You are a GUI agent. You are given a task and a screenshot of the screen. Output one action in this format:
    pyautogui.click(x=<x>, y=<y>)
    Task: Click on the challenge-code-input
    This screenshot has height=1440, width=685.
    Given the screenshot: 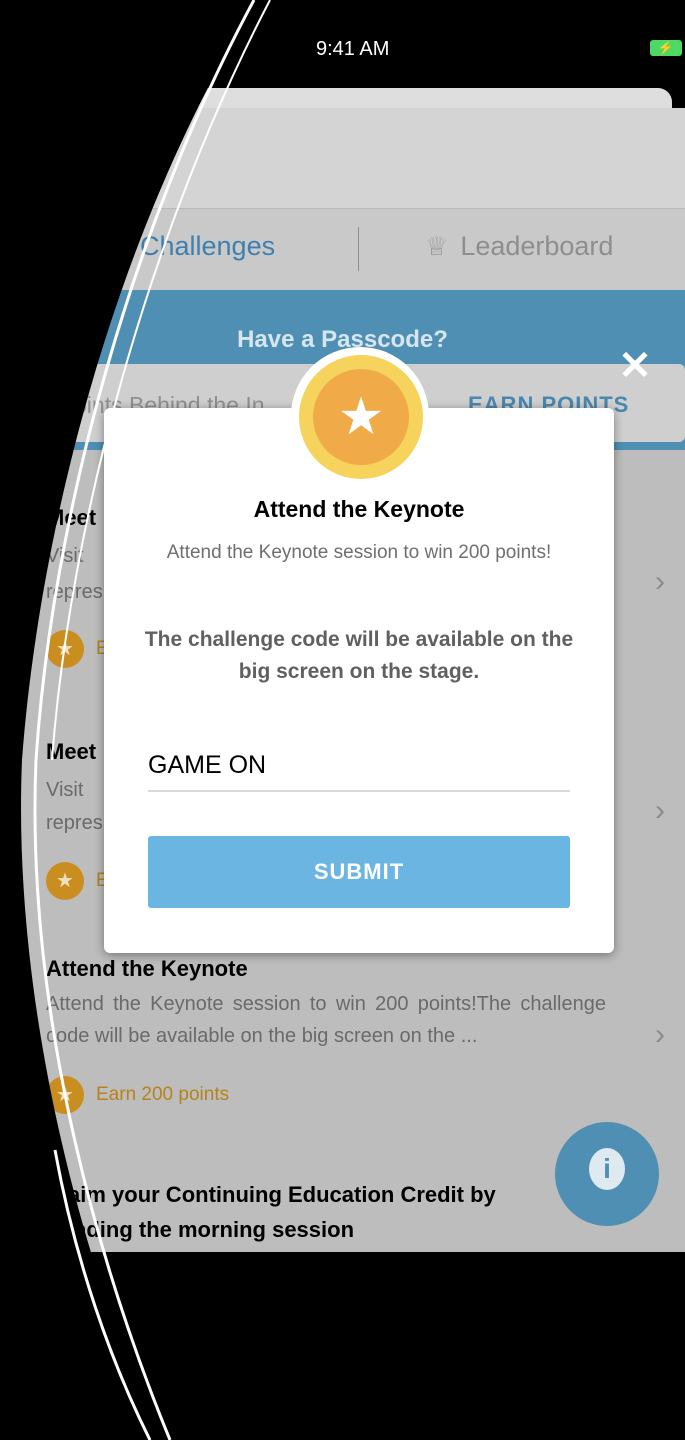 What is the action you would take?
    pyautogui.click(x=359, y=766)
    